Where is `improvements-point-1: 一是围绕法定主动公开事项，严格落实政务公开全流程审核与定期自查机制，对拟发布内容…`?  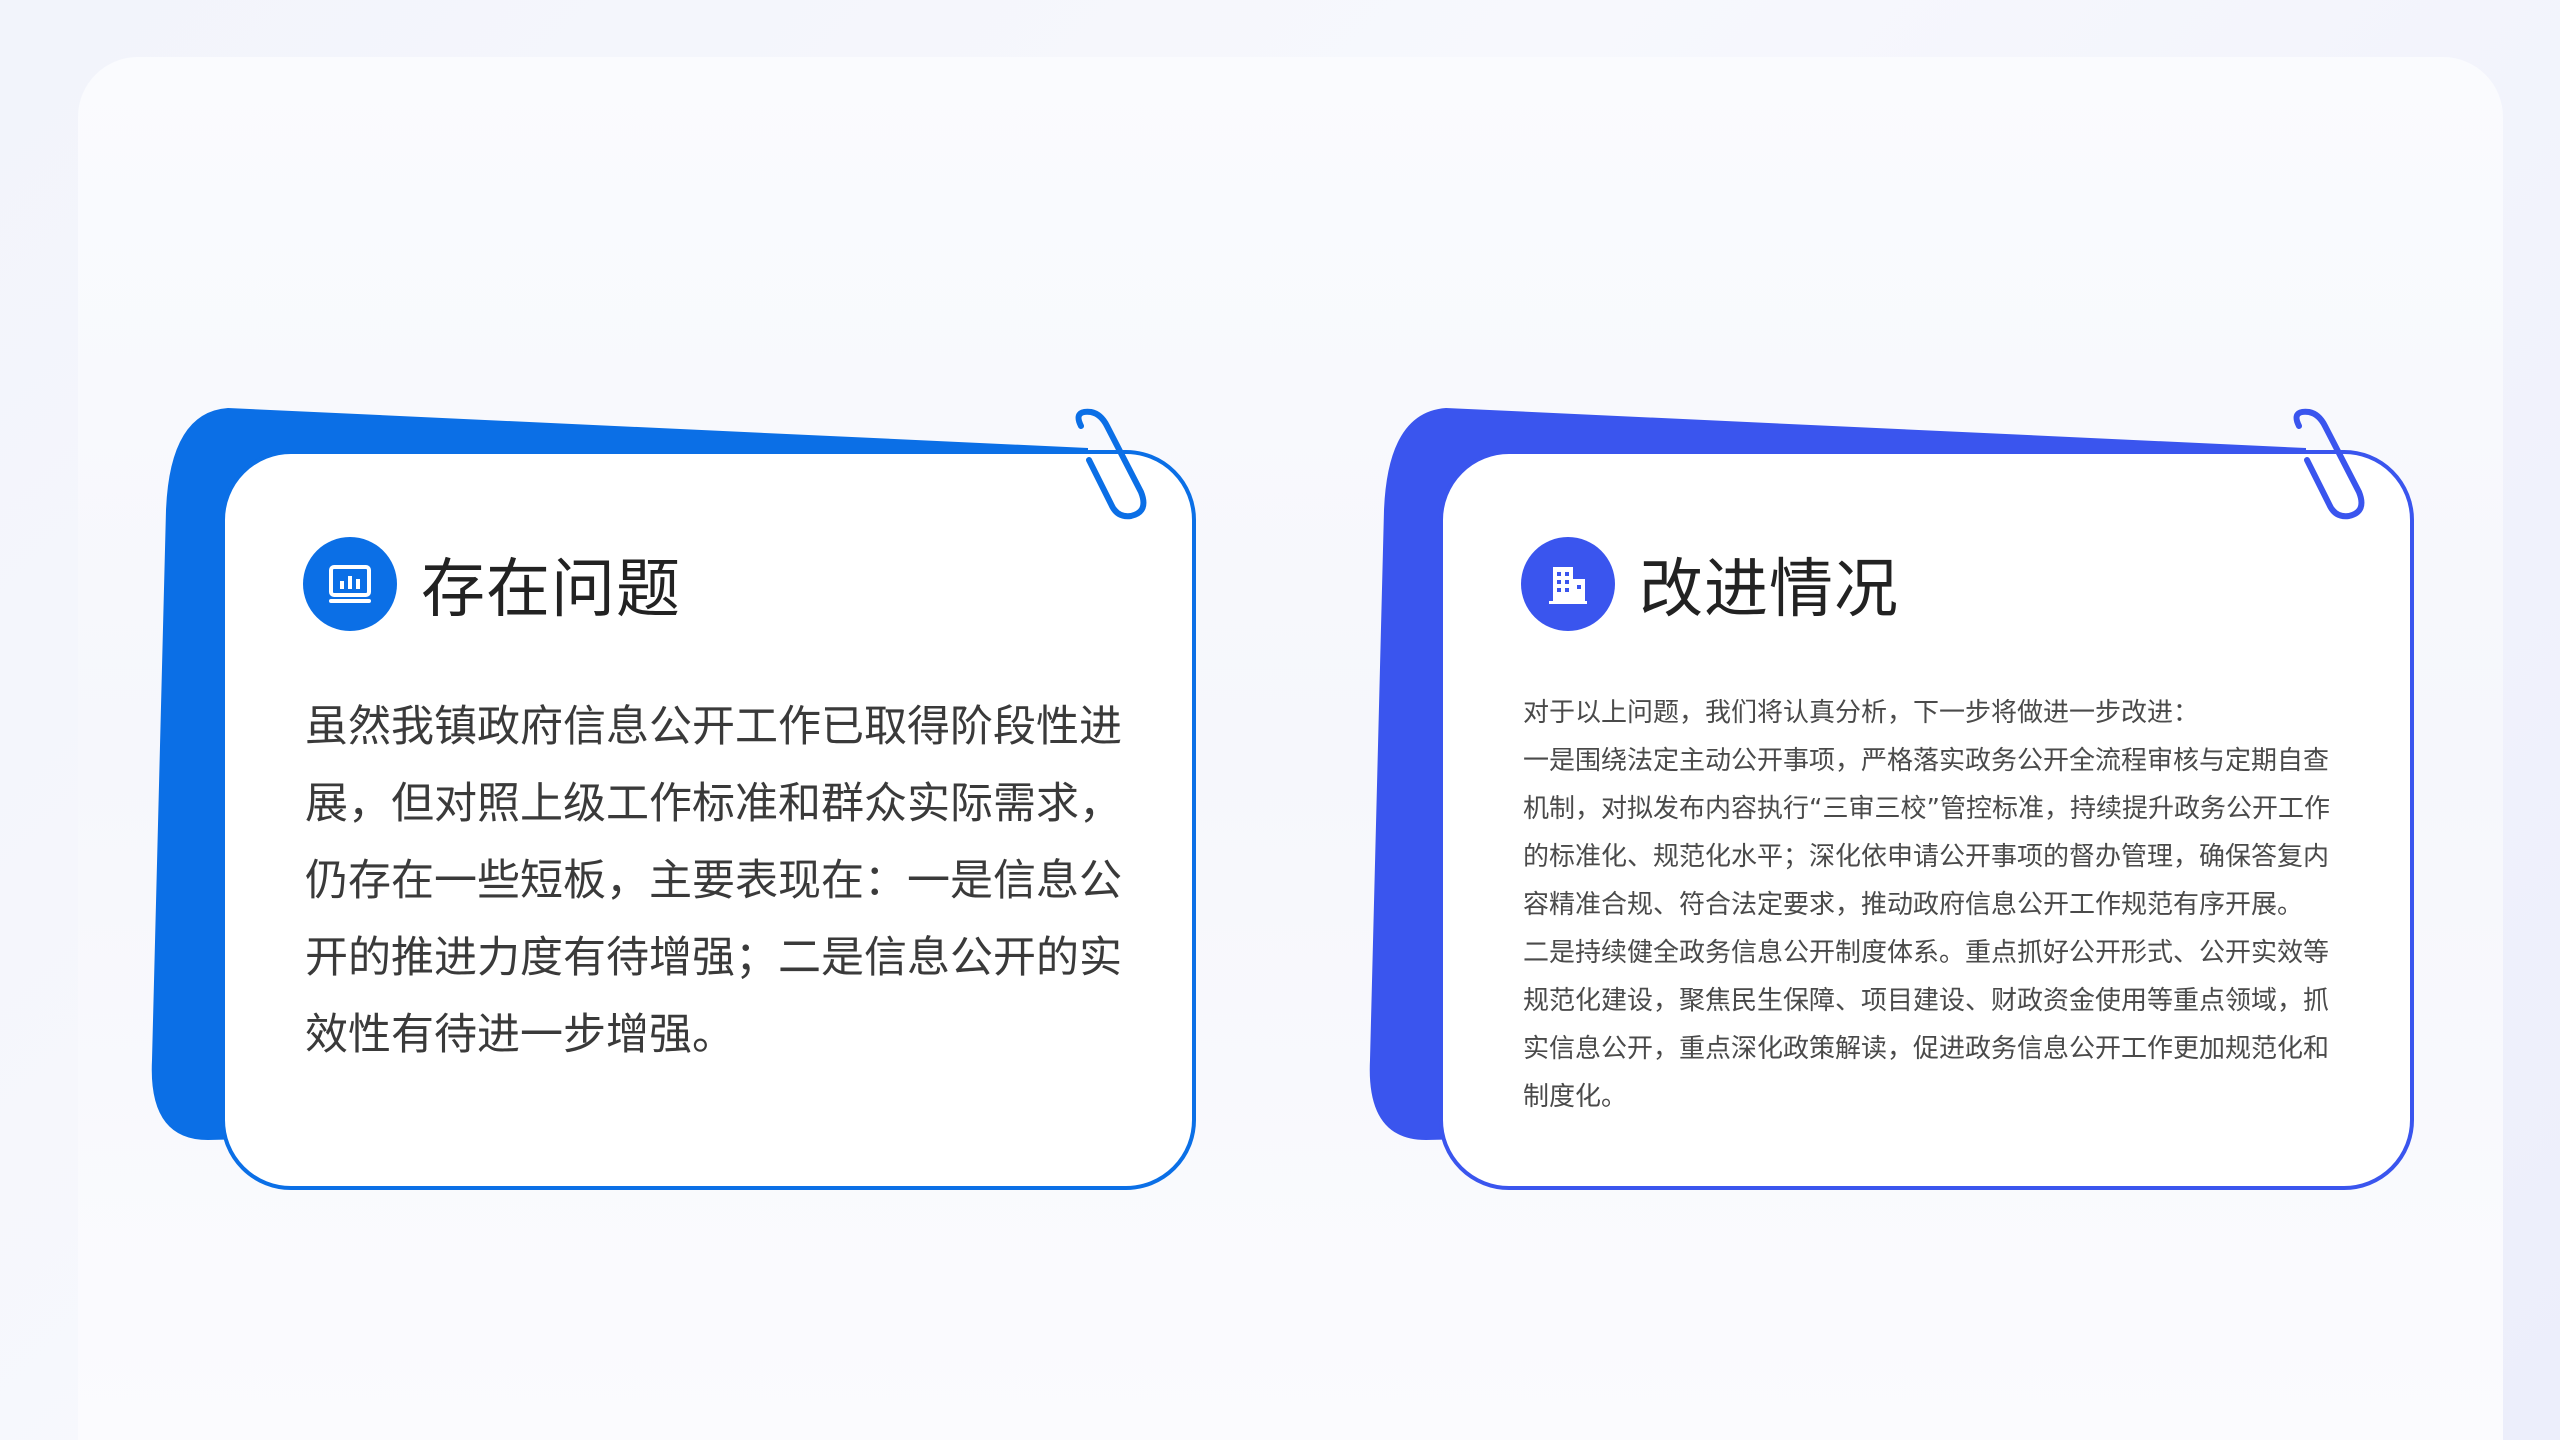 improvements-point-1: 一是围绕法定主动公开事项，严格落实政务公开全流程审核与定期自查机制，对拟发布内容… is located at coordinates (1926, 833).